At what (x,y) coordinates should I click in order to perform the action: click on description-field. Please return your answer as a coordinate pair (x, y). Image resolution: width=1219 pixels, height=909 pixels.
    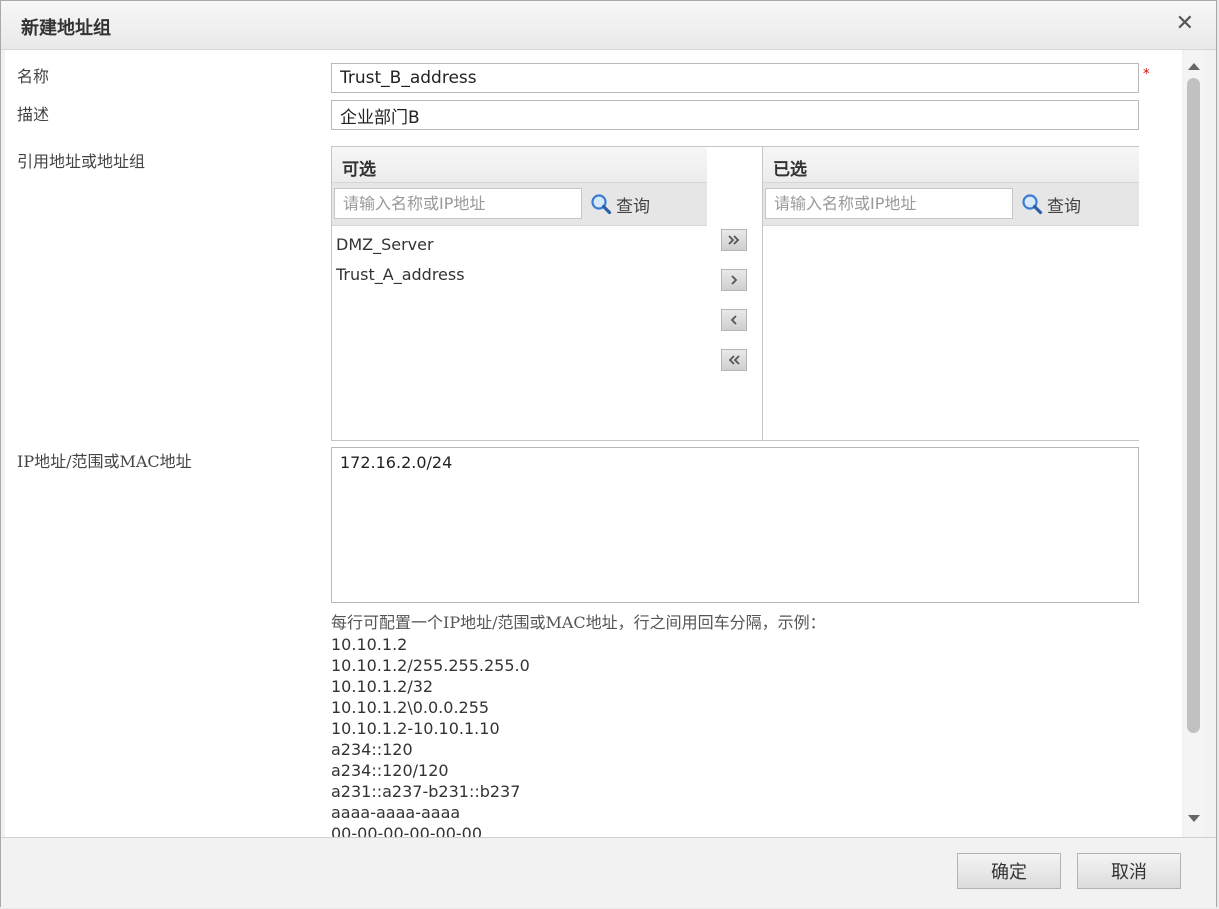
    Looking at the image, I should click on (735, 115).